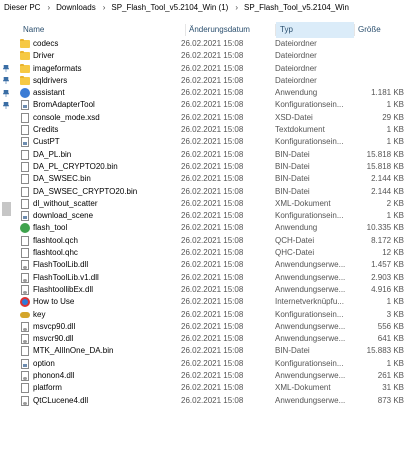 Image resolution: width=408 pixels, height=450 pixels. What do you see at coordinates (54, 376) in the screenshot?
I see `file-name: phonon4.dll` at bounding box center [54, 376].